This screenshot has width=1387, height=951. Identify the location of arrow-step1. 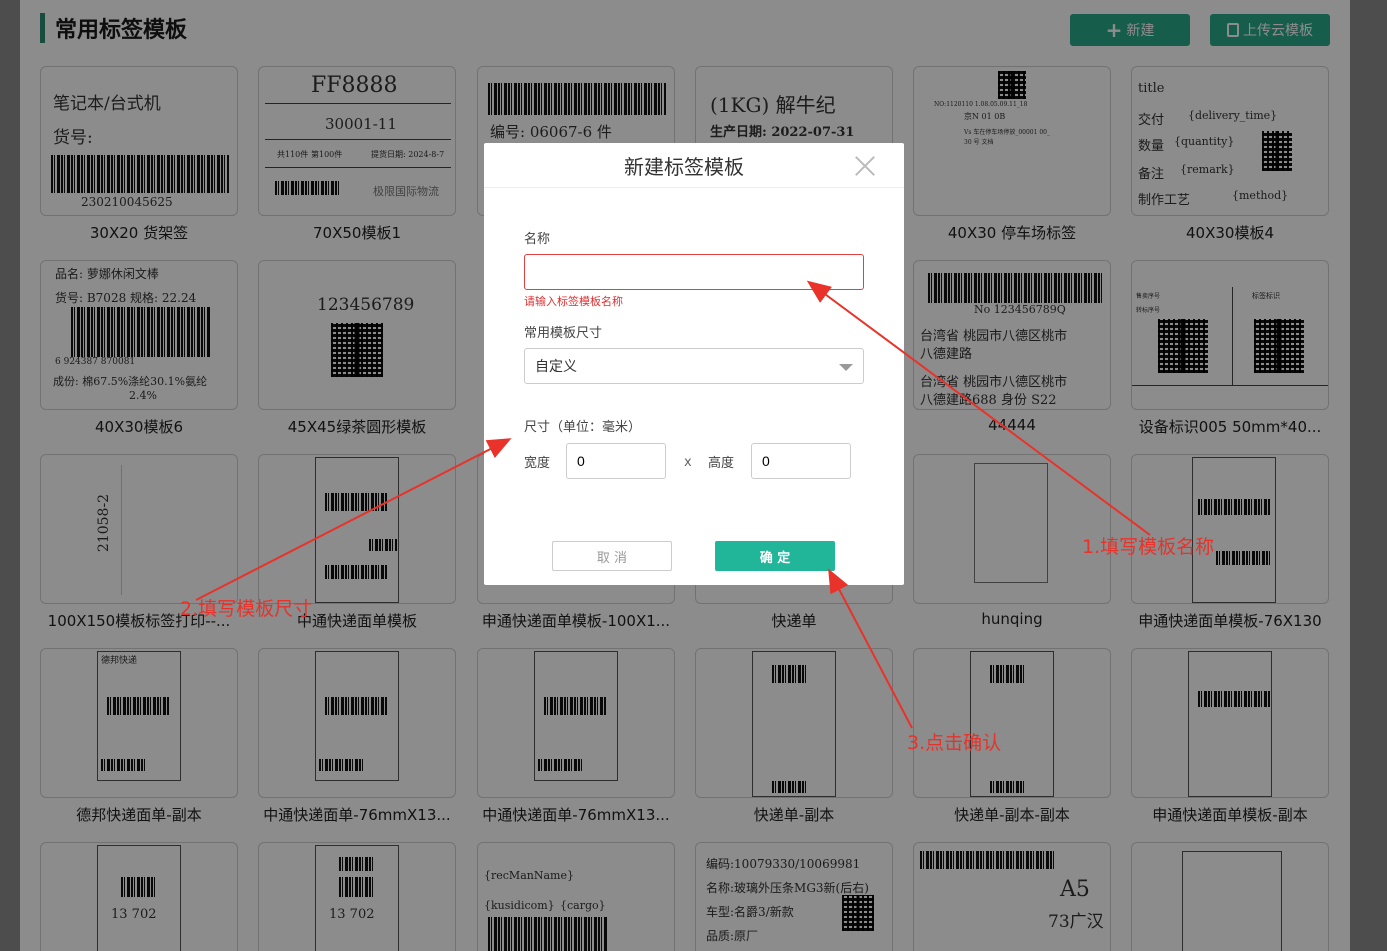
(978, 408).